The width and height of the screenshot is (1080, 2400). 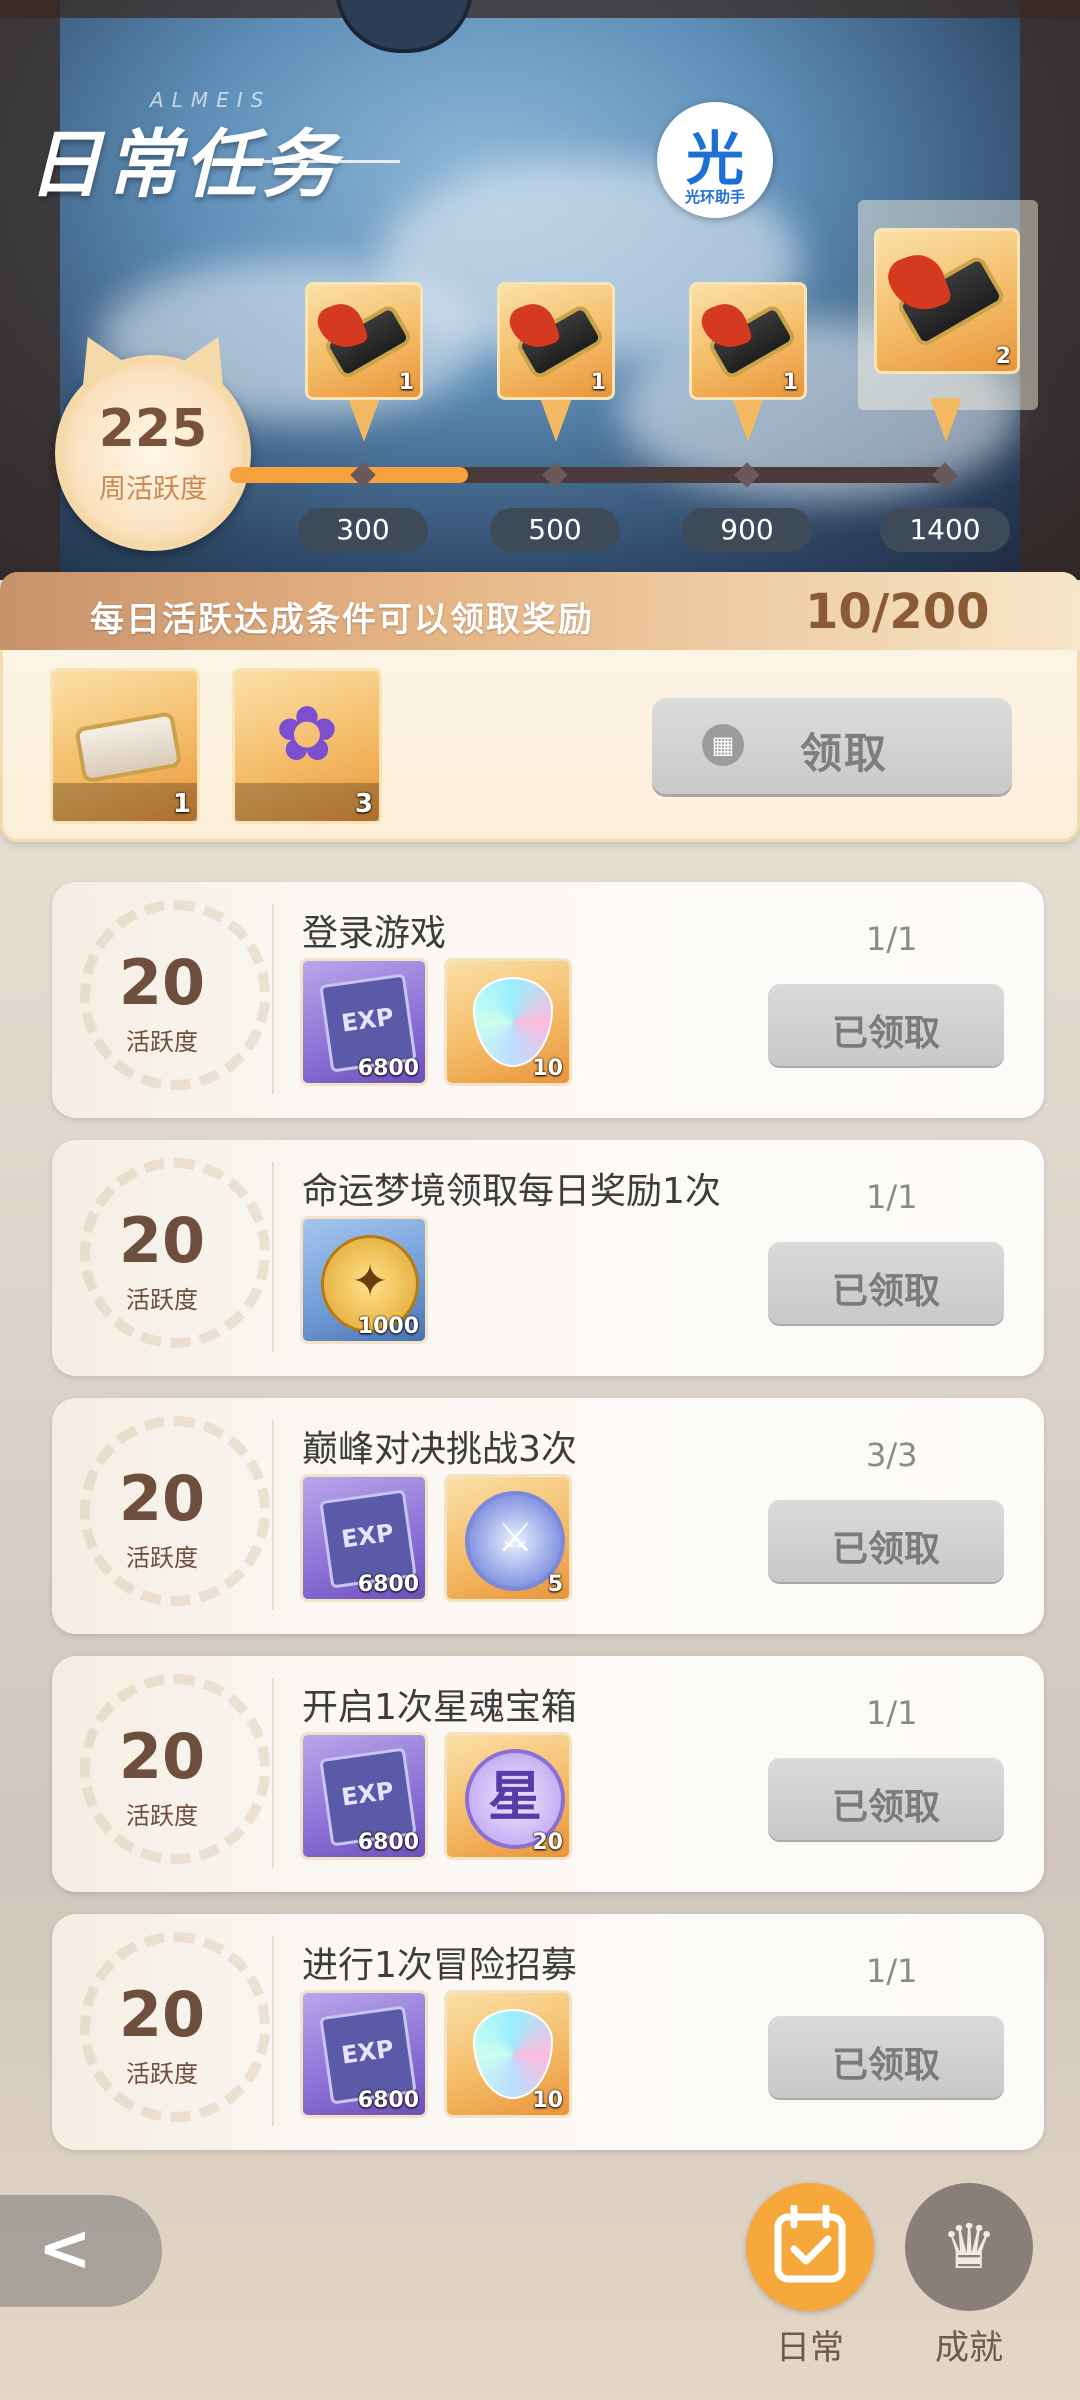 What do you see at coordinates (810, 2348) in the screenshot?
I see `tab-daily-label: 日常` at bounding box center [810, 2348].